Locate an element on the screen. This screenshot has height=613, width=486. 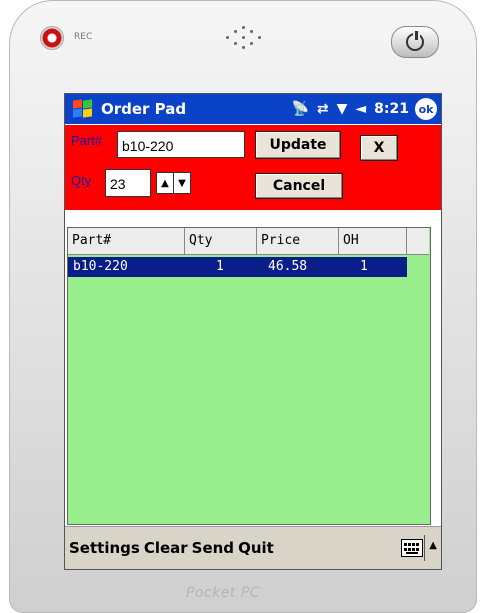
record-button is located at coordinates (52, 38).